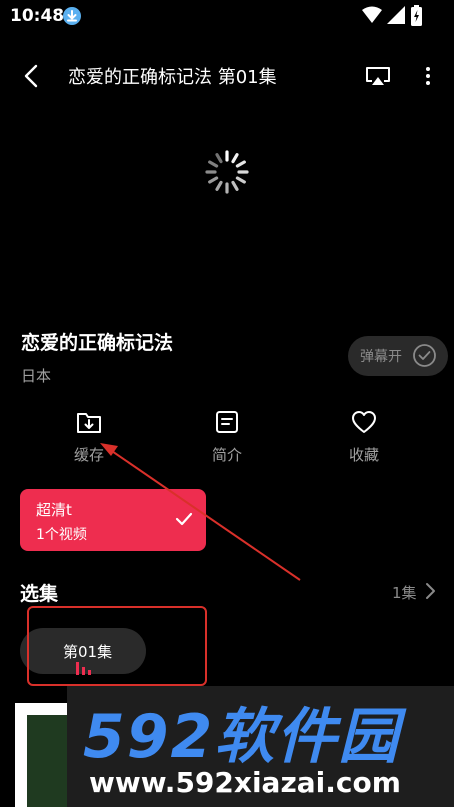 This screenshot has height=807, width=454. Describe the element at coordinates (113, 520) in the screenshot. I see `quality-option: 超清t 1个视频` at that location.